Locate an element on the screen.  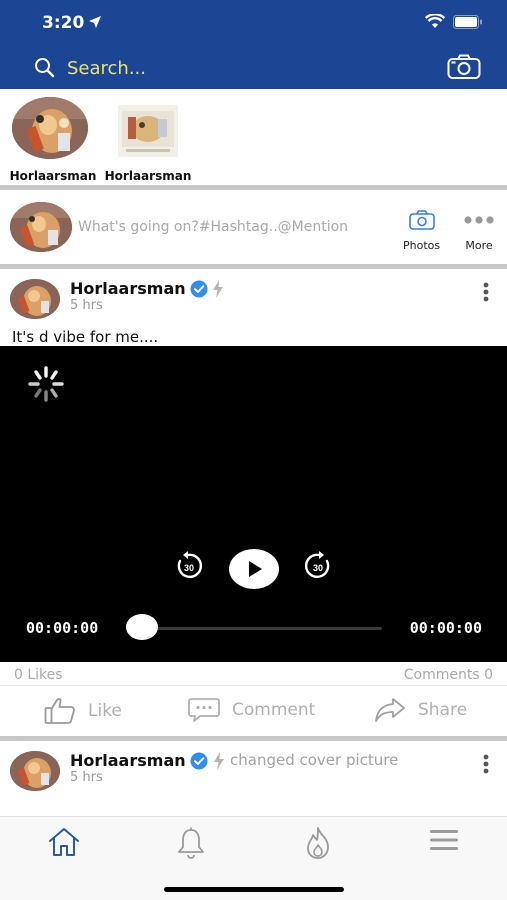
rewind-button: 30 is located at coordinates (189, 568).